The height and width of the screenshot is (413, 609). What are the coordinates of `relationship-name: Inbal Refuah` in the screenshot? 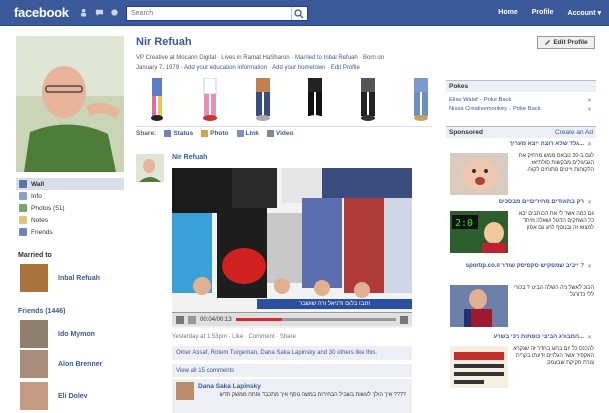 It's located at (79, 278).